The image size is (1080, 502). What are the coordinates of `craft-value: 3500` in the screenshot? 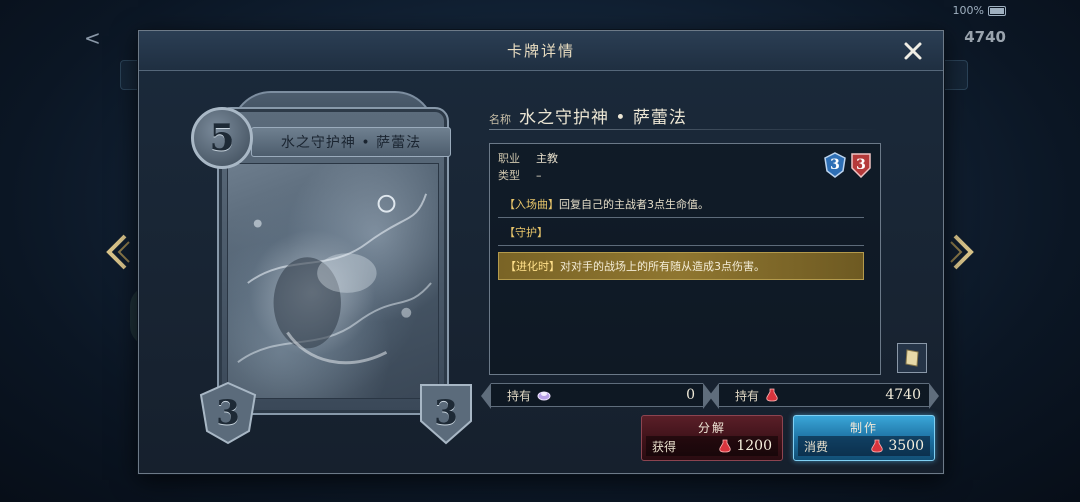 It's located at (906, 446).